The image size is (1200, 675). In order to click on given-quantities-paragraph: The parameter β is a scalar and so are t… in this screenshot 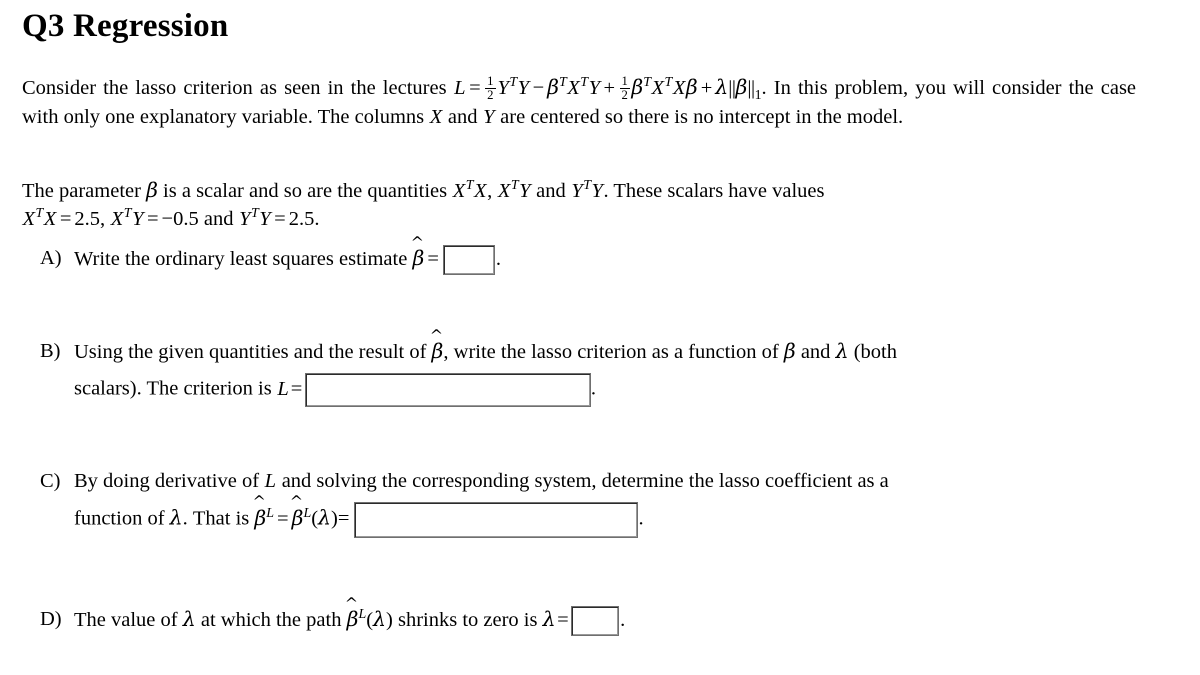, I will do `click(423, 204)`.